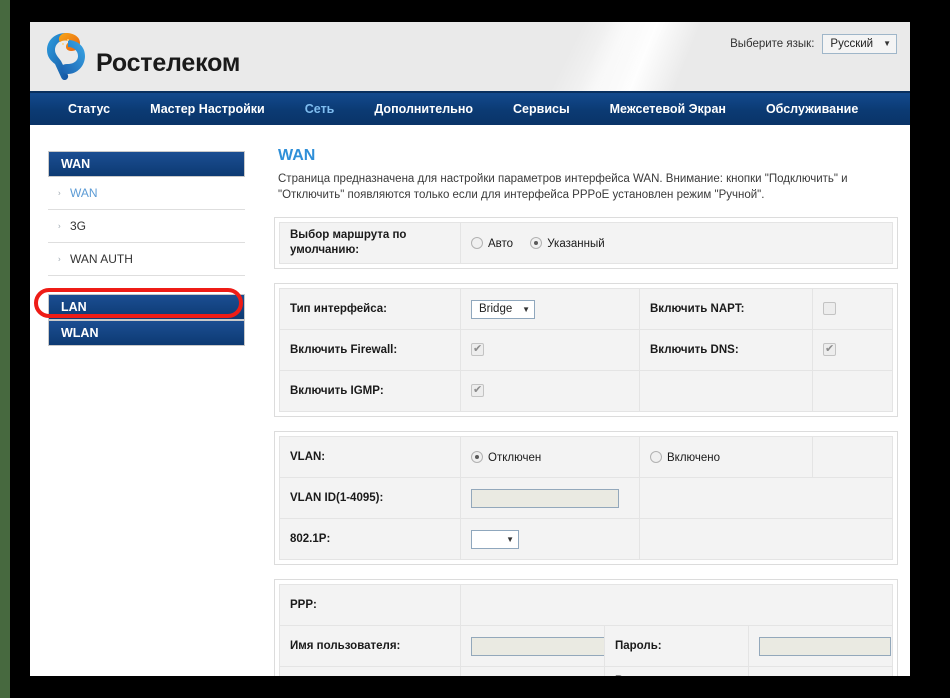 This screenshot has height=698, width=950. I want to click on radio-specified, so click(536, 242).